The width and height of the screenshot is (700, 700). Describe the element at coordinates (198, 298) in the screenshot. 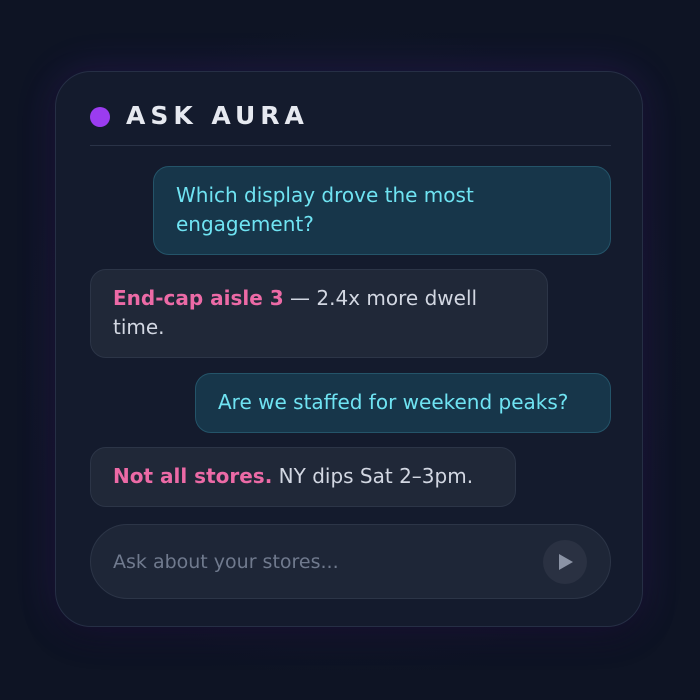

I see `message-highlight: End-cap aisle 3` at that location.